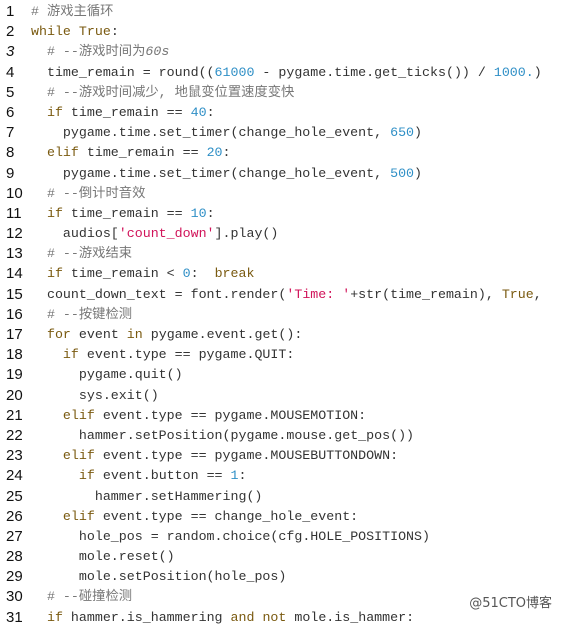 Image resolution: width=564 pixels, height=628 pixels. What do you see at coordinates (14, 314) in the screenshot?
I see `line-number: 16` at bounding box center [14, 314].